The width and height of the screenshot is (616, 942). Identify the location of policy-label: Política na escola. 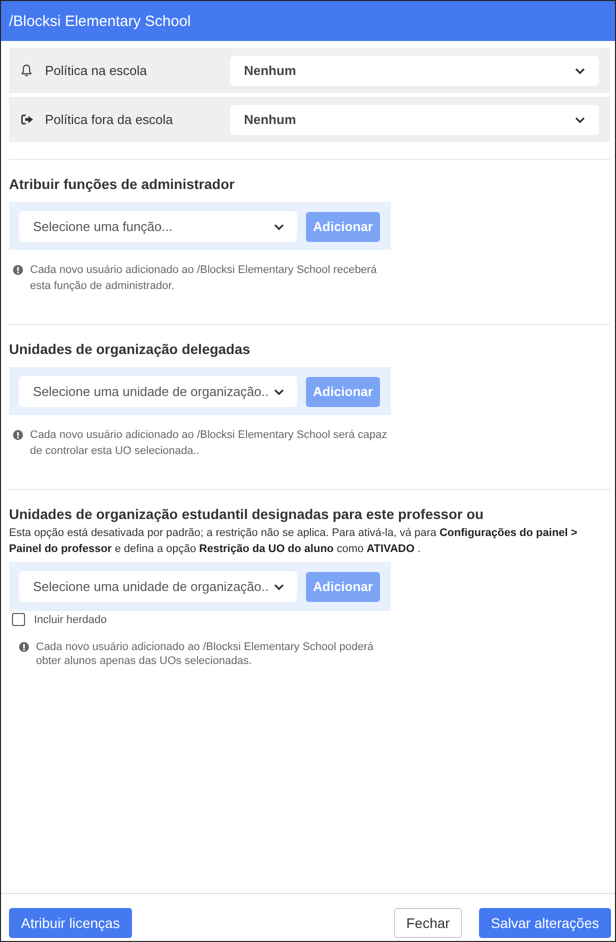
(96, 70).